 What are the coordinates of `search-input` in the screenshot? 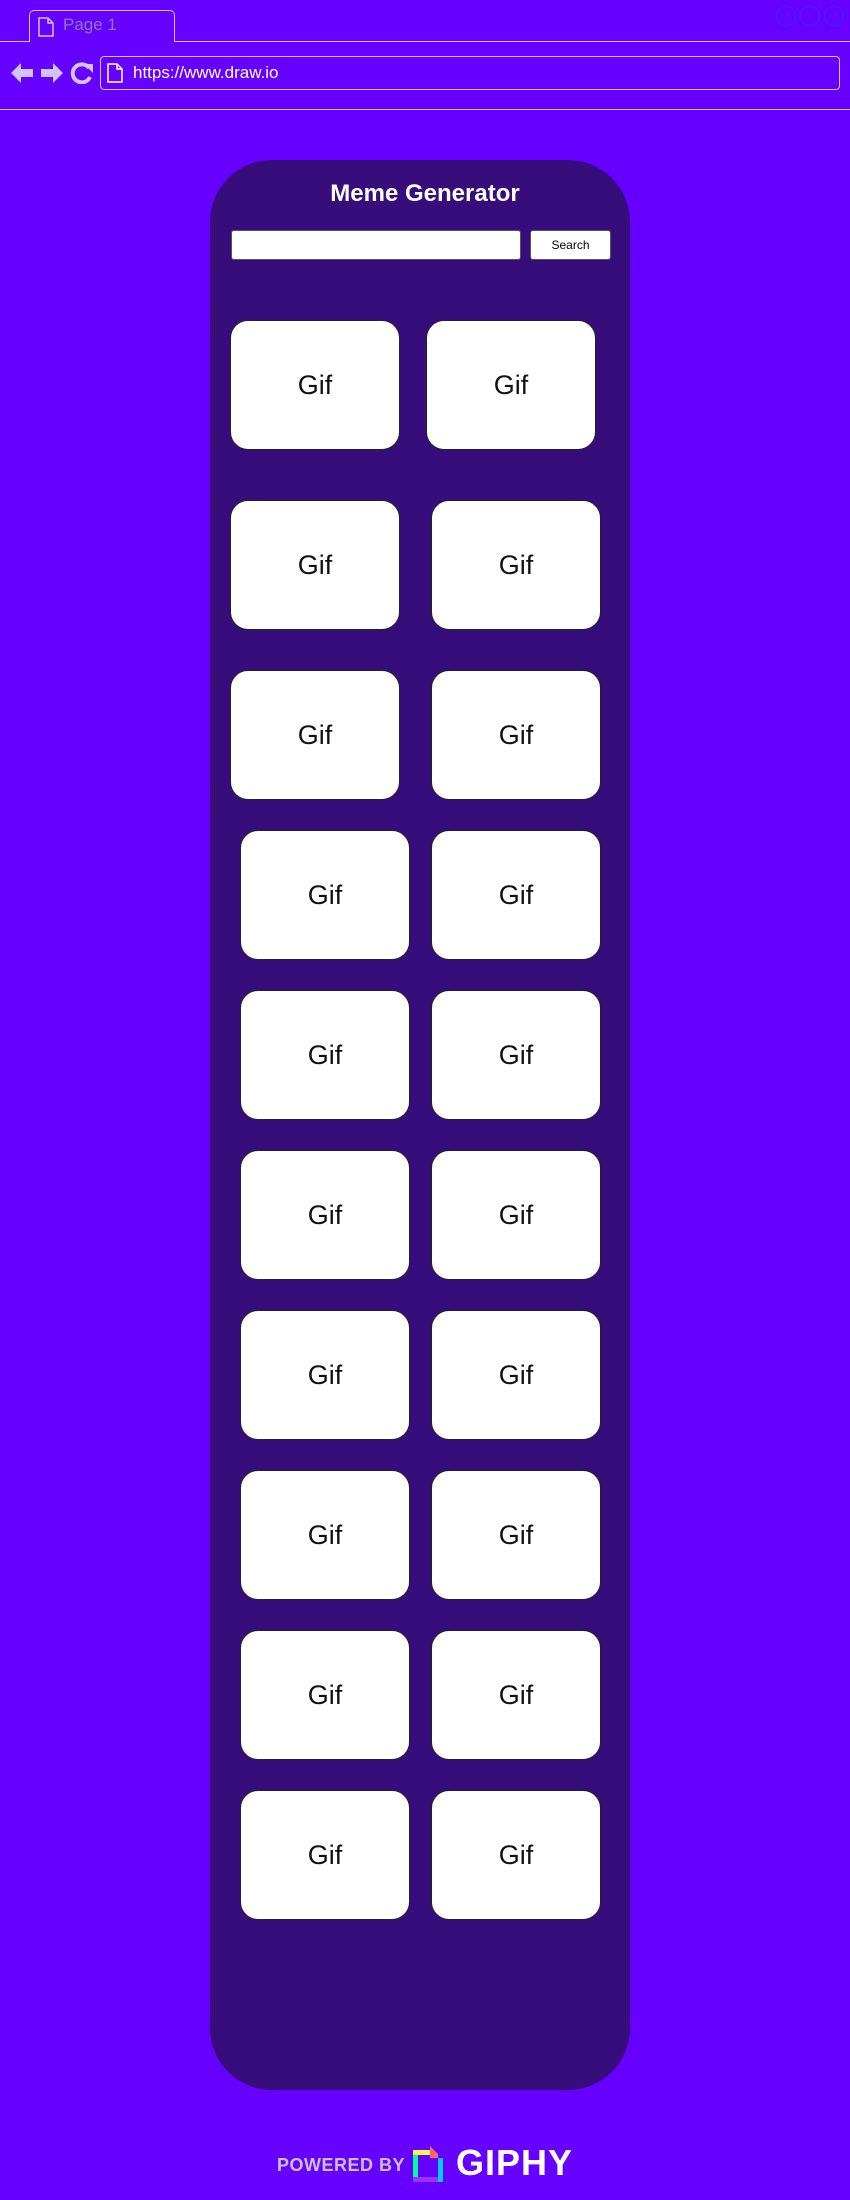 It's located at (376, 245).